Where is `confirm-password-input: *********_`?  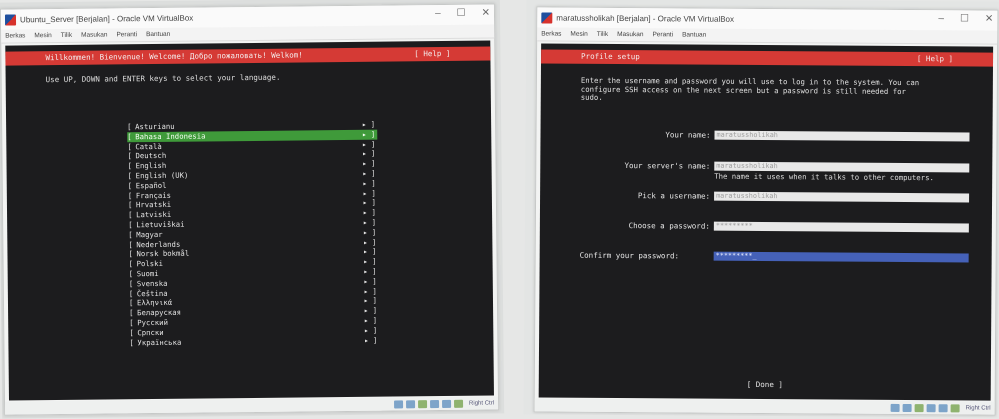
confirm-password-input: *********_ is located at coordinates (841, 257).